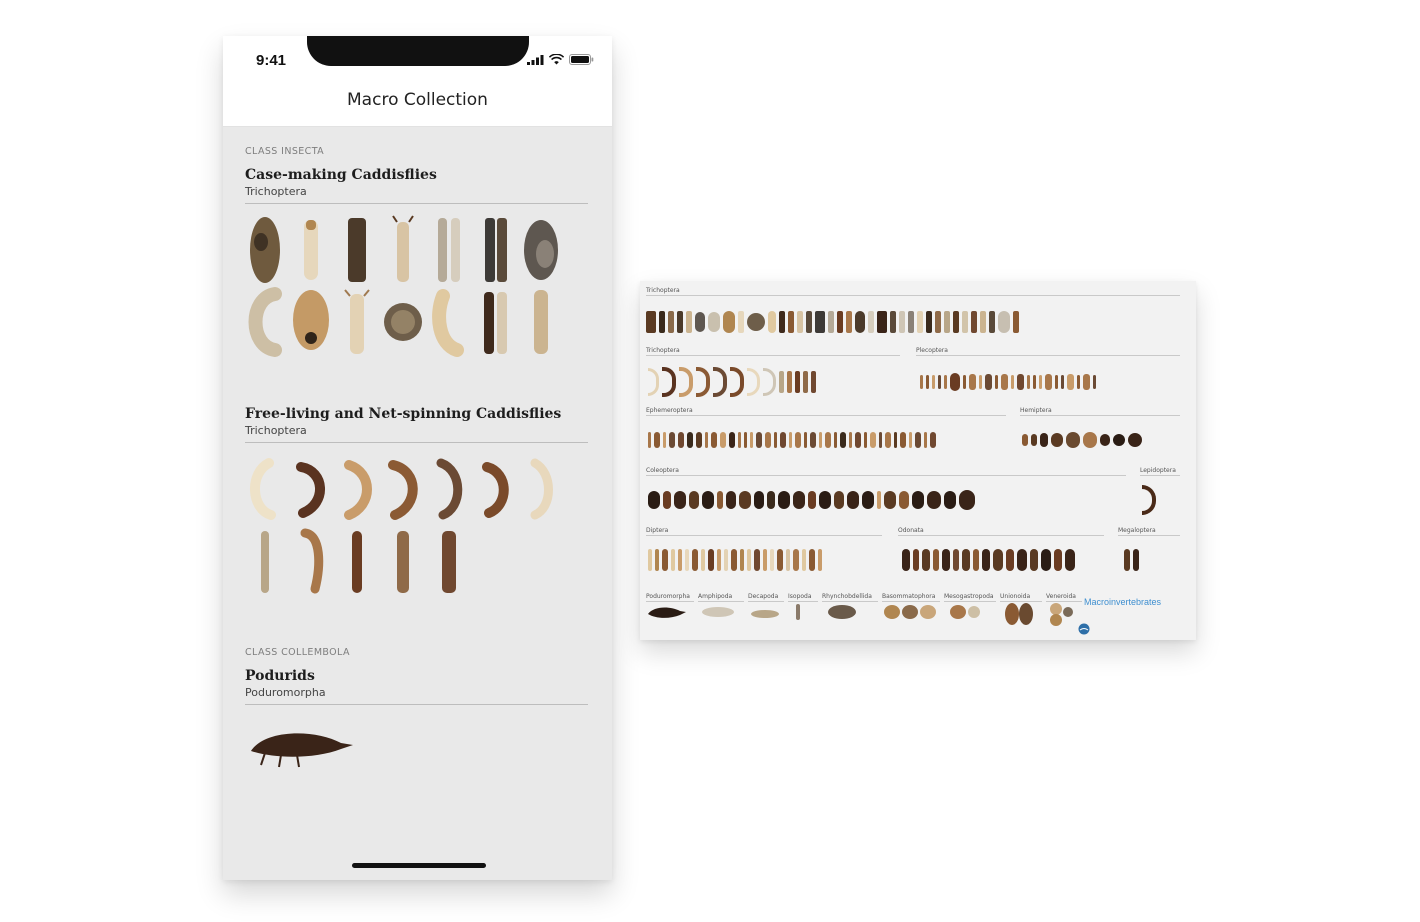 This screenshot has height=922, width=1420. I want to click on wifi-icon, so click(556, 59).